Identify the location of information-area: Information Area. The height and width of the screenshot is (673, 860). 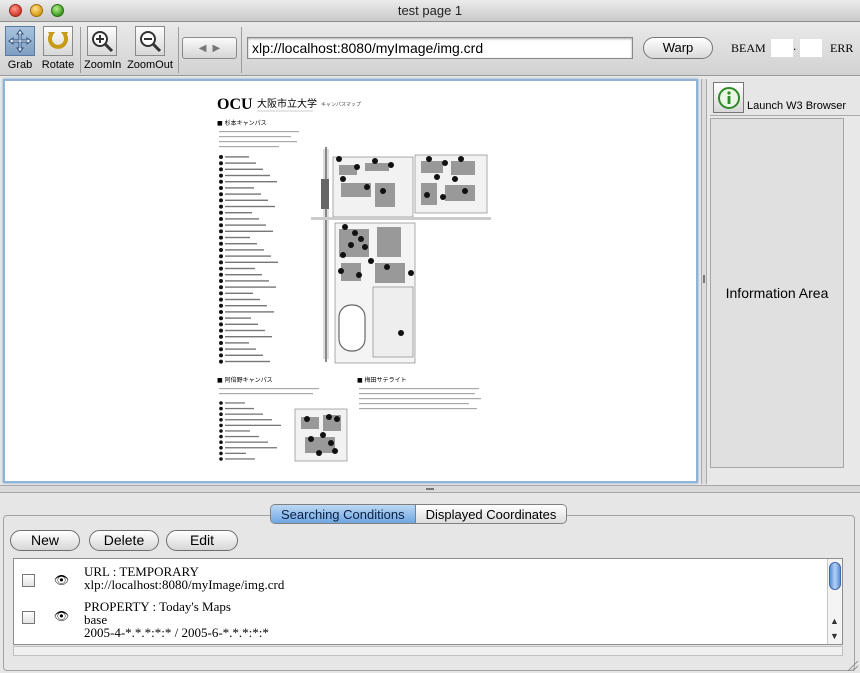
(777, 293).